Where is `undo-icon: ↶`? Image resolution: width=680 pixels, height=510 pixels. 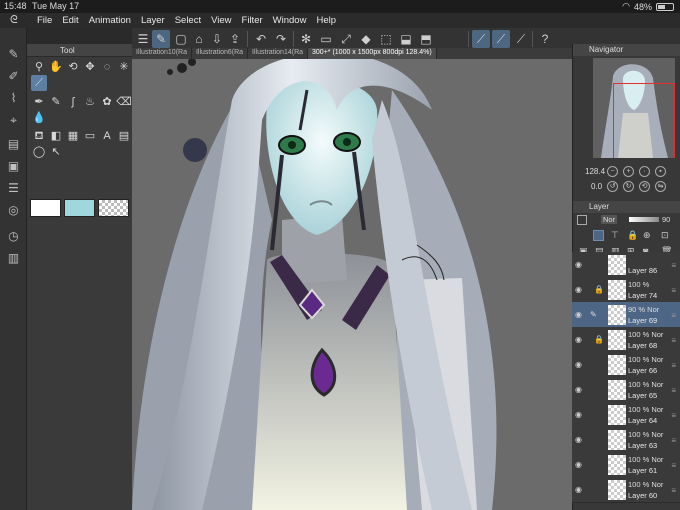 undo-icon: ↶ is located at coordinates (261, 39).